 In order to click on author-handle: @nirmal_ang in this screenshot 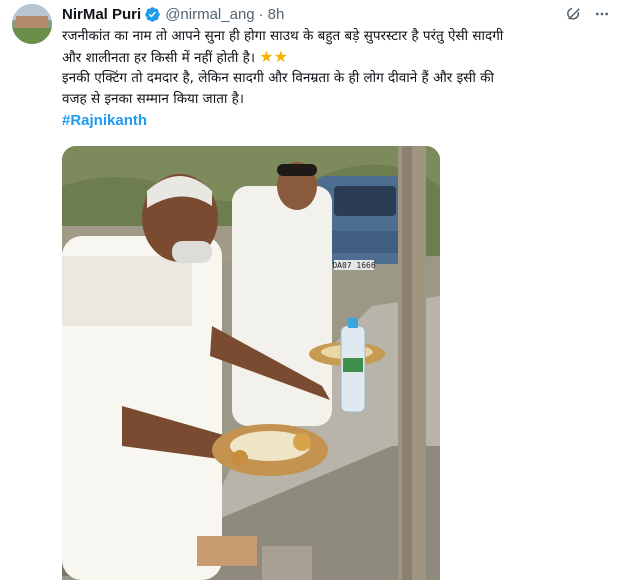, I will do `click(209, 14)`.